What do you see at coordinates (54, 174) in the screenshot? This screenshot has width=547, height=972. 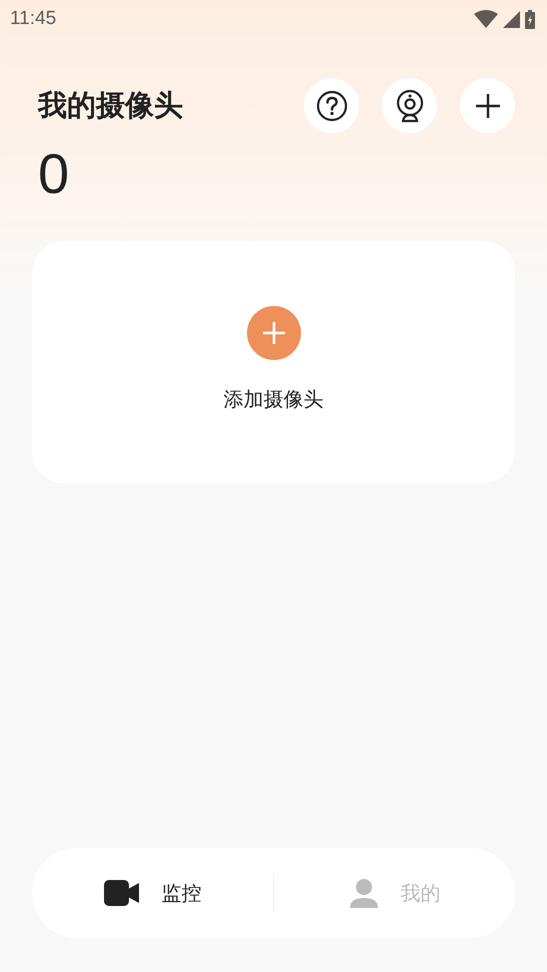 I see `camera-count: 0` at bounding box center [54, 174].